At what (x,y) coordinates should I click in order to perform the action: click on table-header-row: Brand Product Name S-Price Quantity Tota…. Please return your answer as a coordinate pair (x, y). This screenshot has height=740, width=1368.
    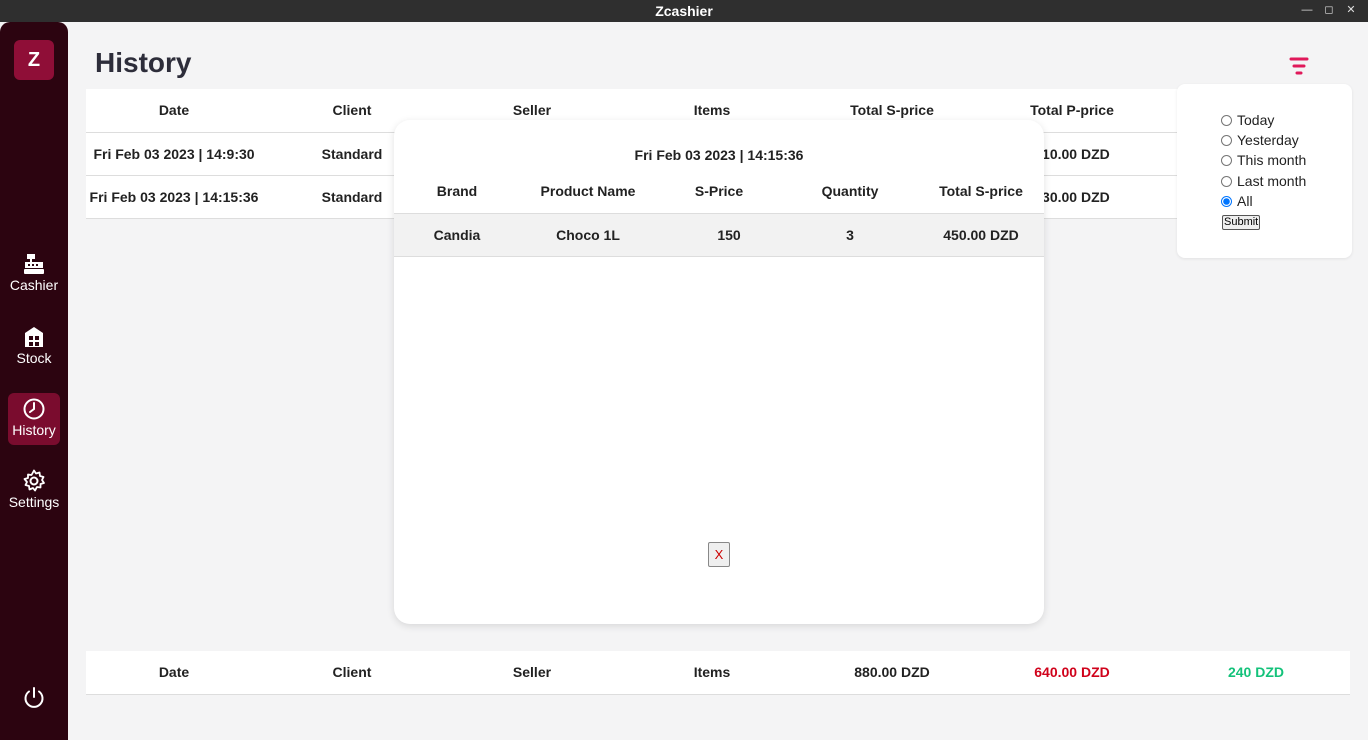
    Looking at the image, I should click on (719, 192).